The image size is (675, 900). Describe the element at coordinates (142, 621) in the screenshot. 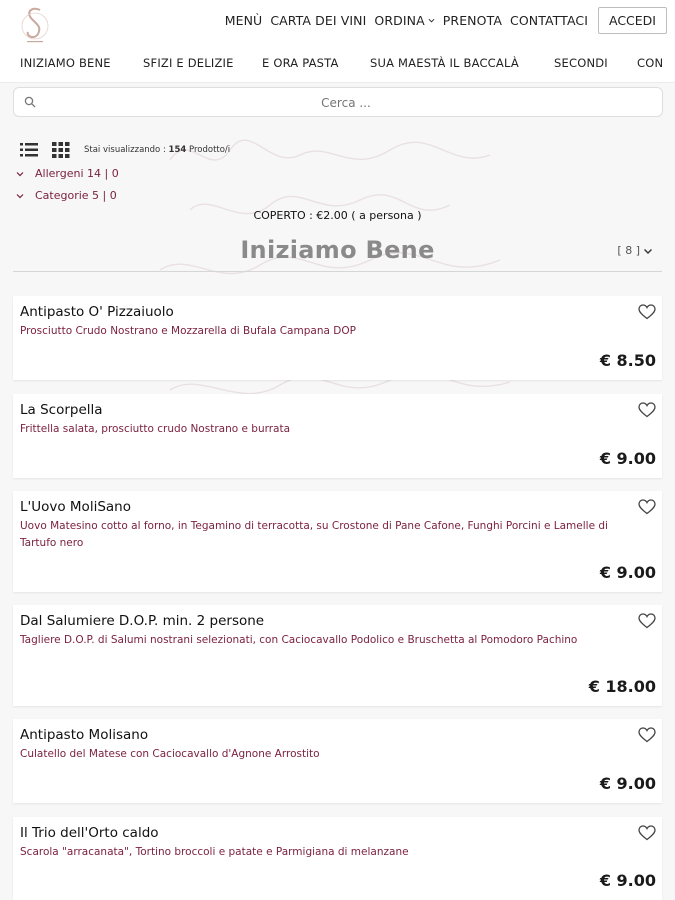

I see `product-name: Dal Salumiere D.O.P. min. 2 persone` at that location.